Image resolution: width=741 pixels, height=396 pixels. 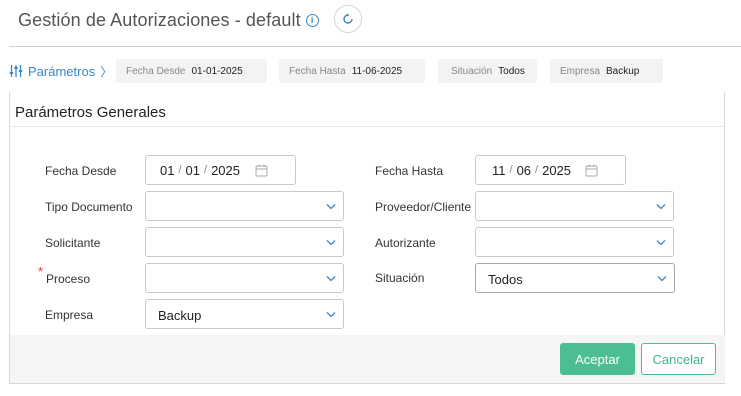 I want to click on fecha-desde-day: 01, so click(x=167, y=170).